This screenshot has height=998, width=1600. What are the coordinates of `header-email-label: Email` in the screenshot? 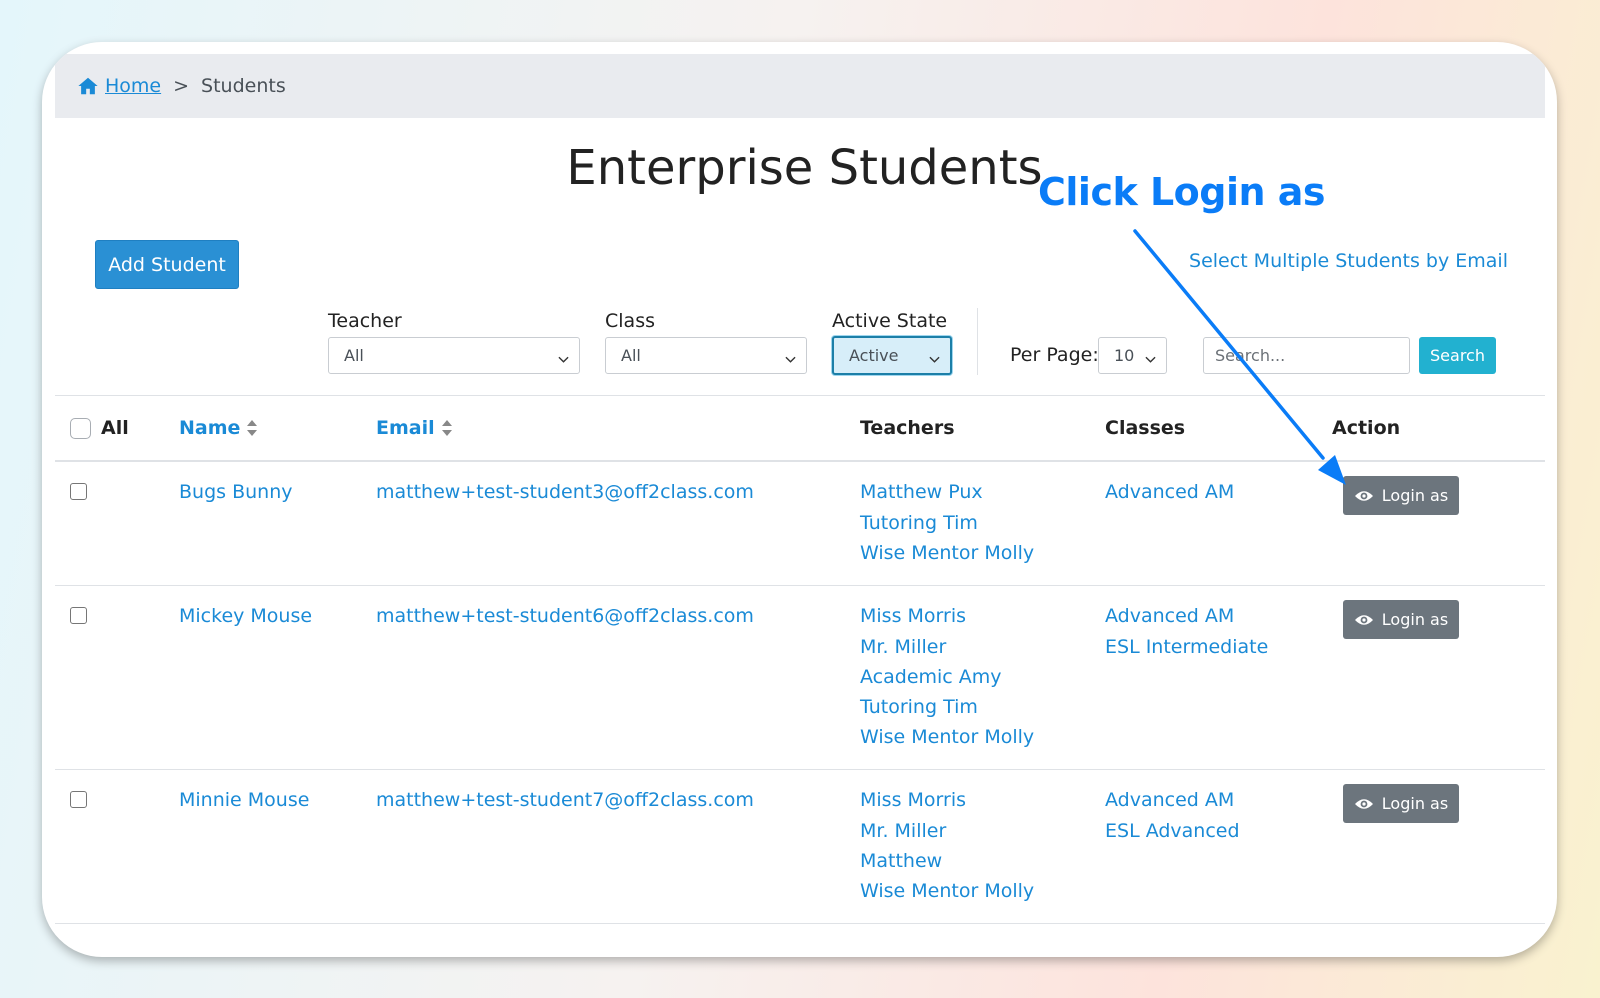 It's located at (405, 428).